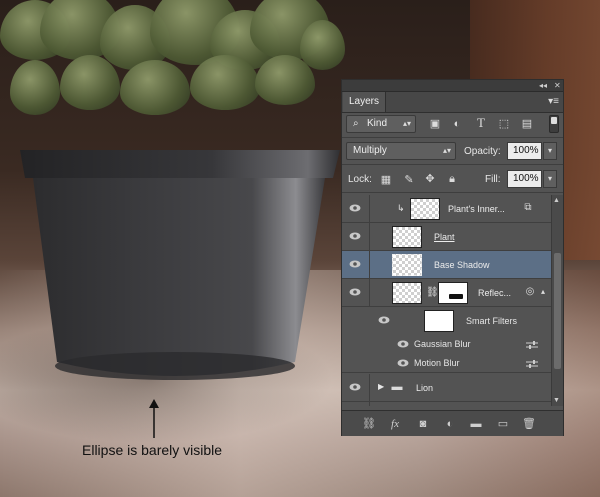 The width and height of the screenshot is (600, 497). Describe the element at coordinates (492, 321) in the screenshot. I see `smart-filters-label: Smart Filters` at that location.